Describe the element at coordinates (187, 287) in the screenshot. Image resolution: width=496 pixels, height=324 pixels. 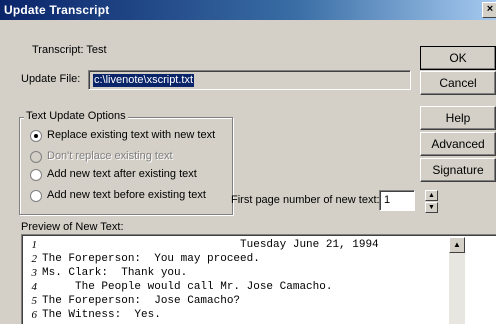
I see `line-text: The People would call Mr. Jose Camacho.` at that location.